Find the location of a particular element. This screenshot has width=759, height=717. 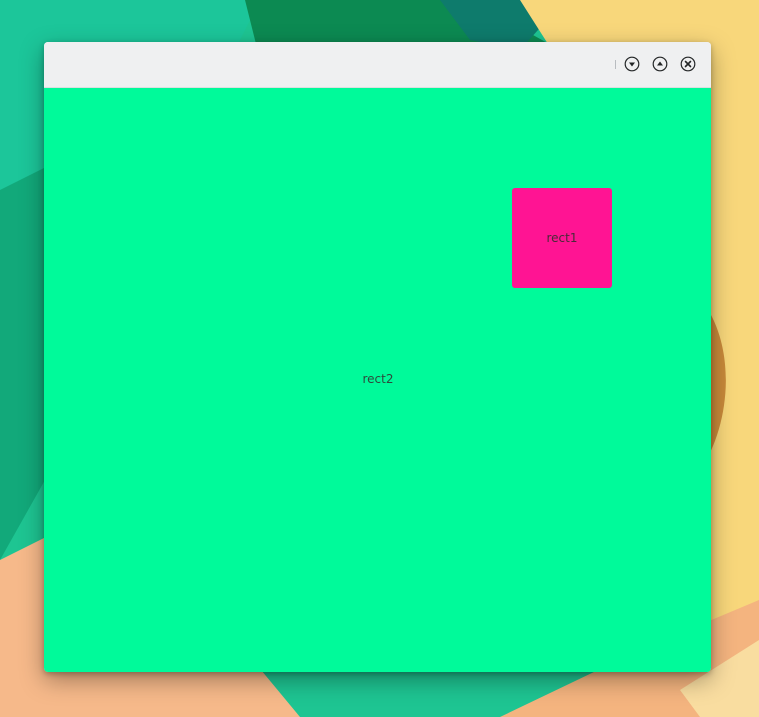

rect1-box: rect1 is located at coordinates (562, 238).